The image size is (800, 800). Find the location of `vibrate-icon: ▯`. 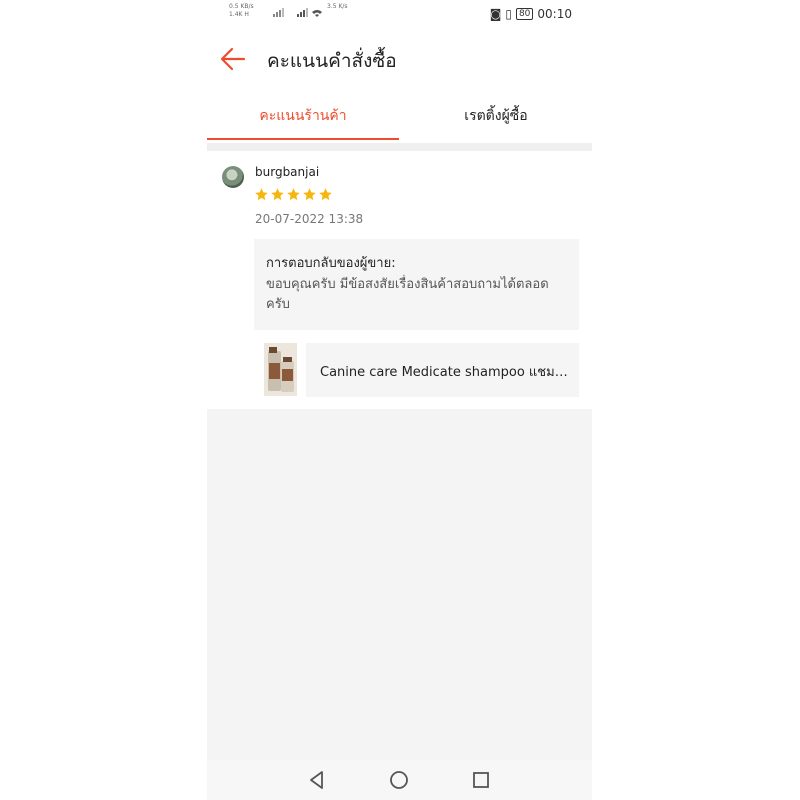

vibrate-icon: ▯ is located at coordinates (508, 14).